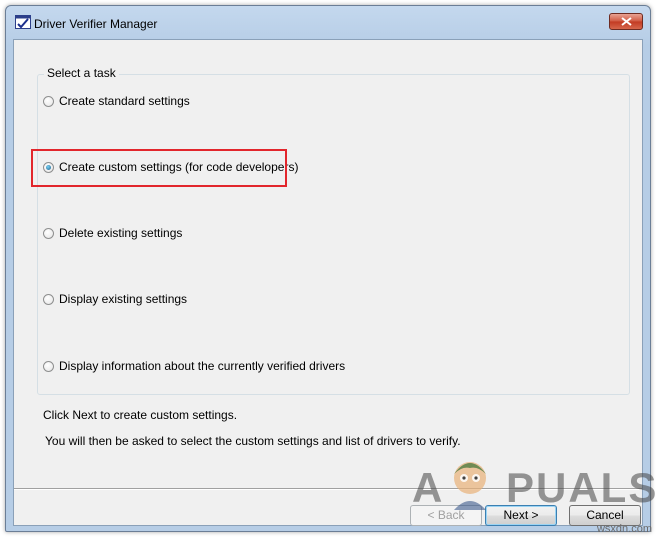  I want to click on watermark-mascot-icon, so click(470, 483).